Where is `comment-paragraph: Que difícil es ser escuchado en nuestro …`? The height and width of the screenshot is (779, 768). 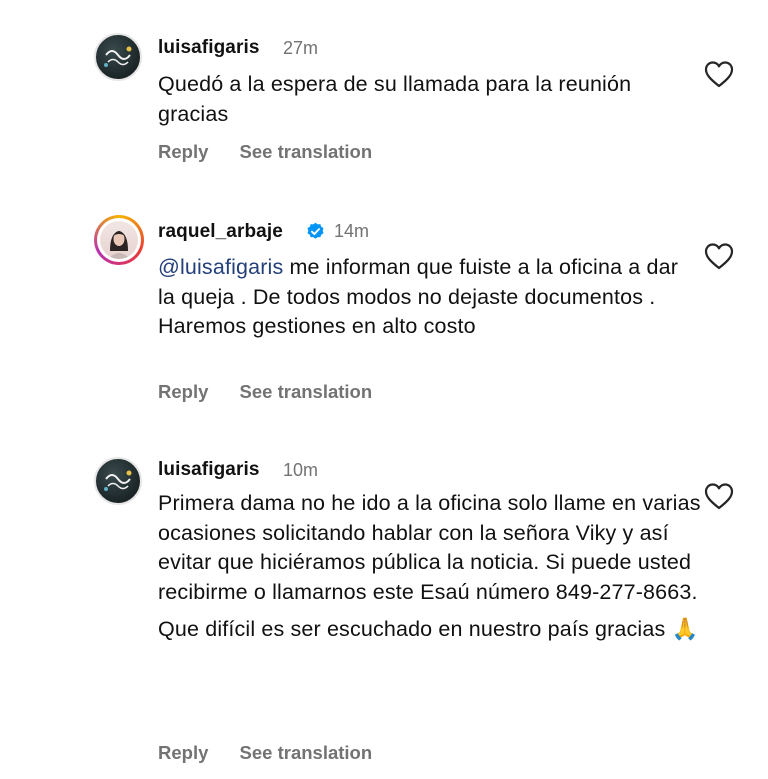
comment-paragraph: Que difícil es ser escuchado en nuestro … is located at coordinates (428, 629).